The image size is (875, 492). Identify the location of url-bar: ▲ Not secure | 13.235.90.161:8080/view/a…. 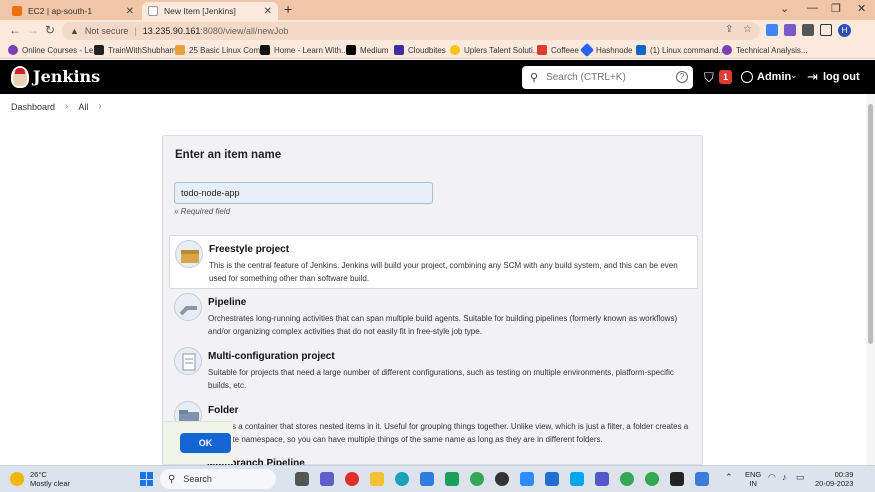
(411, 31).